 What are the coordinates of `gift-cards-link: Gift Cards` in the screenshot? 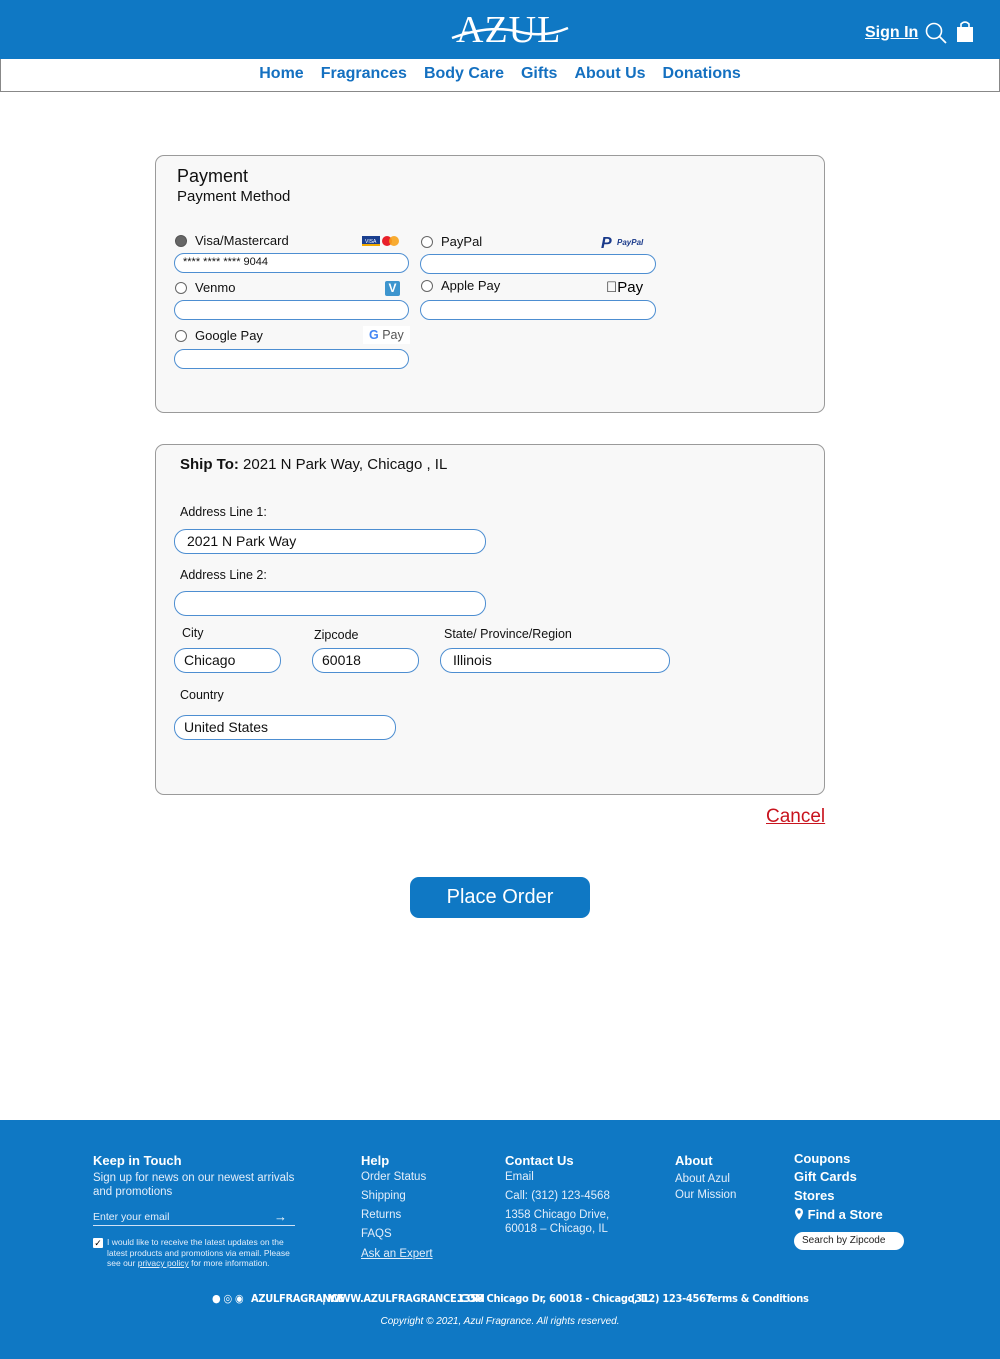 It's located at (825, 1176).